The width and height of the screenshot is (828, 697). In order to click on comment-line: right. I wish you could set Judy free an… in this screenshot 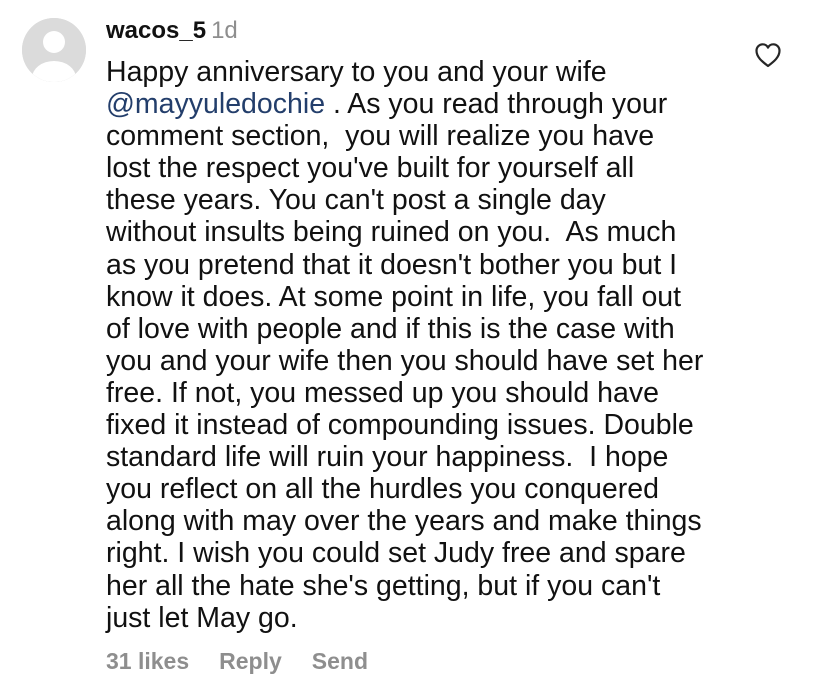, I will do `click(396, 553)`.